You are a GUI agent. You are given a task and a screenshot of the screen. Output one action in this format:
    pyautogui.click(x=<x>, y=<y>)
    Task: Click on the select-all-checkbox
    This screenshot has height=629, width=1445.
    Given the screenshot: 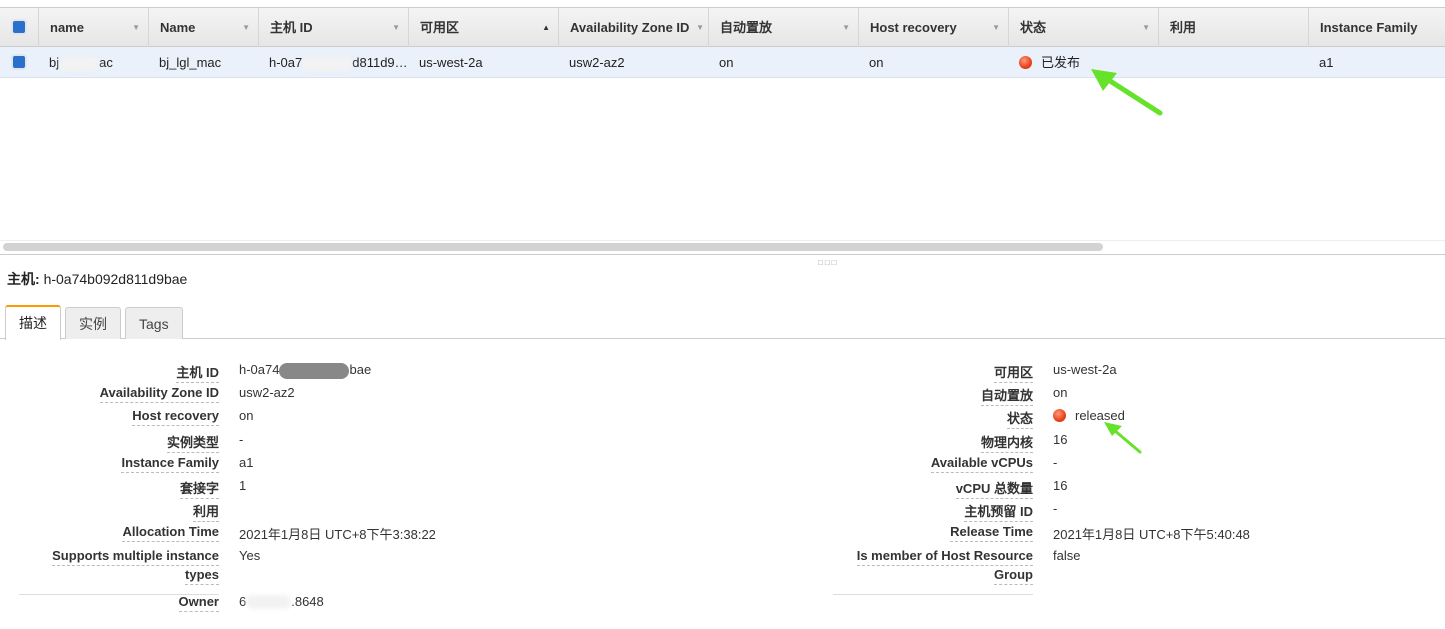 What is the action you would take?
    pyautogui.click(x=19, y=27)
    